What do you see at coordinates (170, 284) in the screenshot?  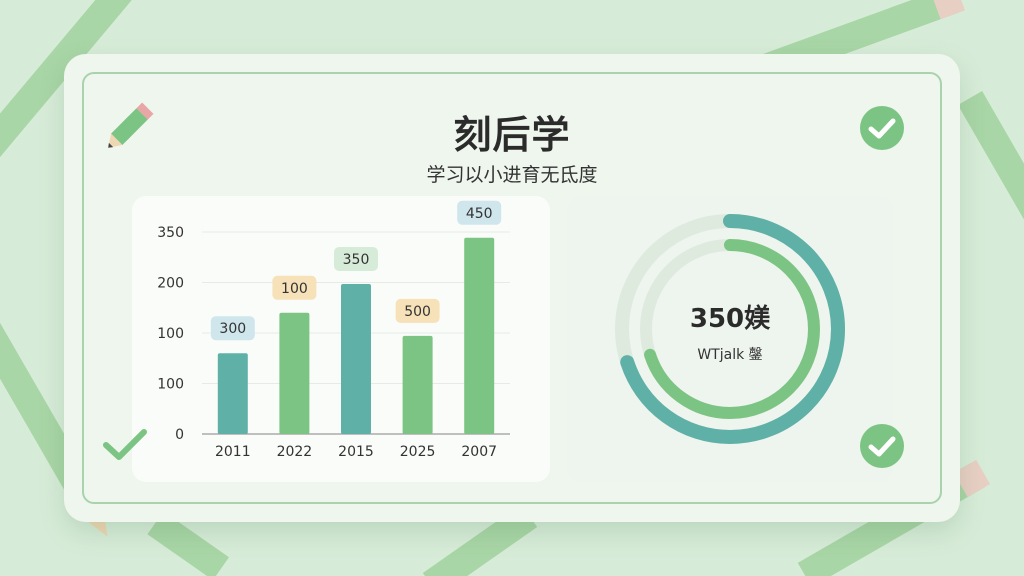 I see `y-tick-label: 200` at bounding box center [170, 284].